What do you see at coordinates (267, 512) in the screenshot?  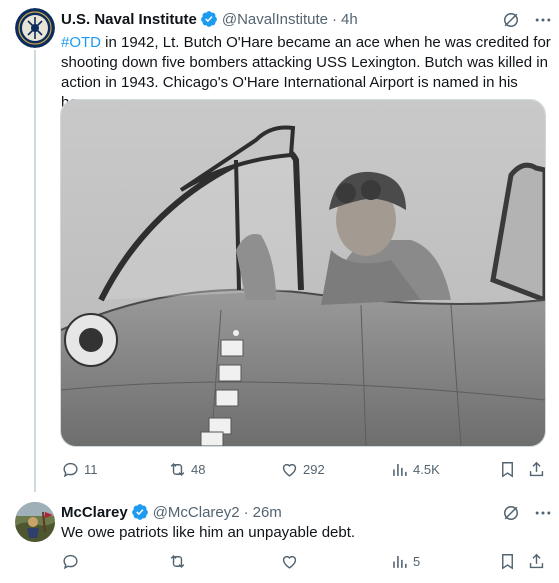 I see `tweet-timestamp: 26m` at bounding box center [267, 512].